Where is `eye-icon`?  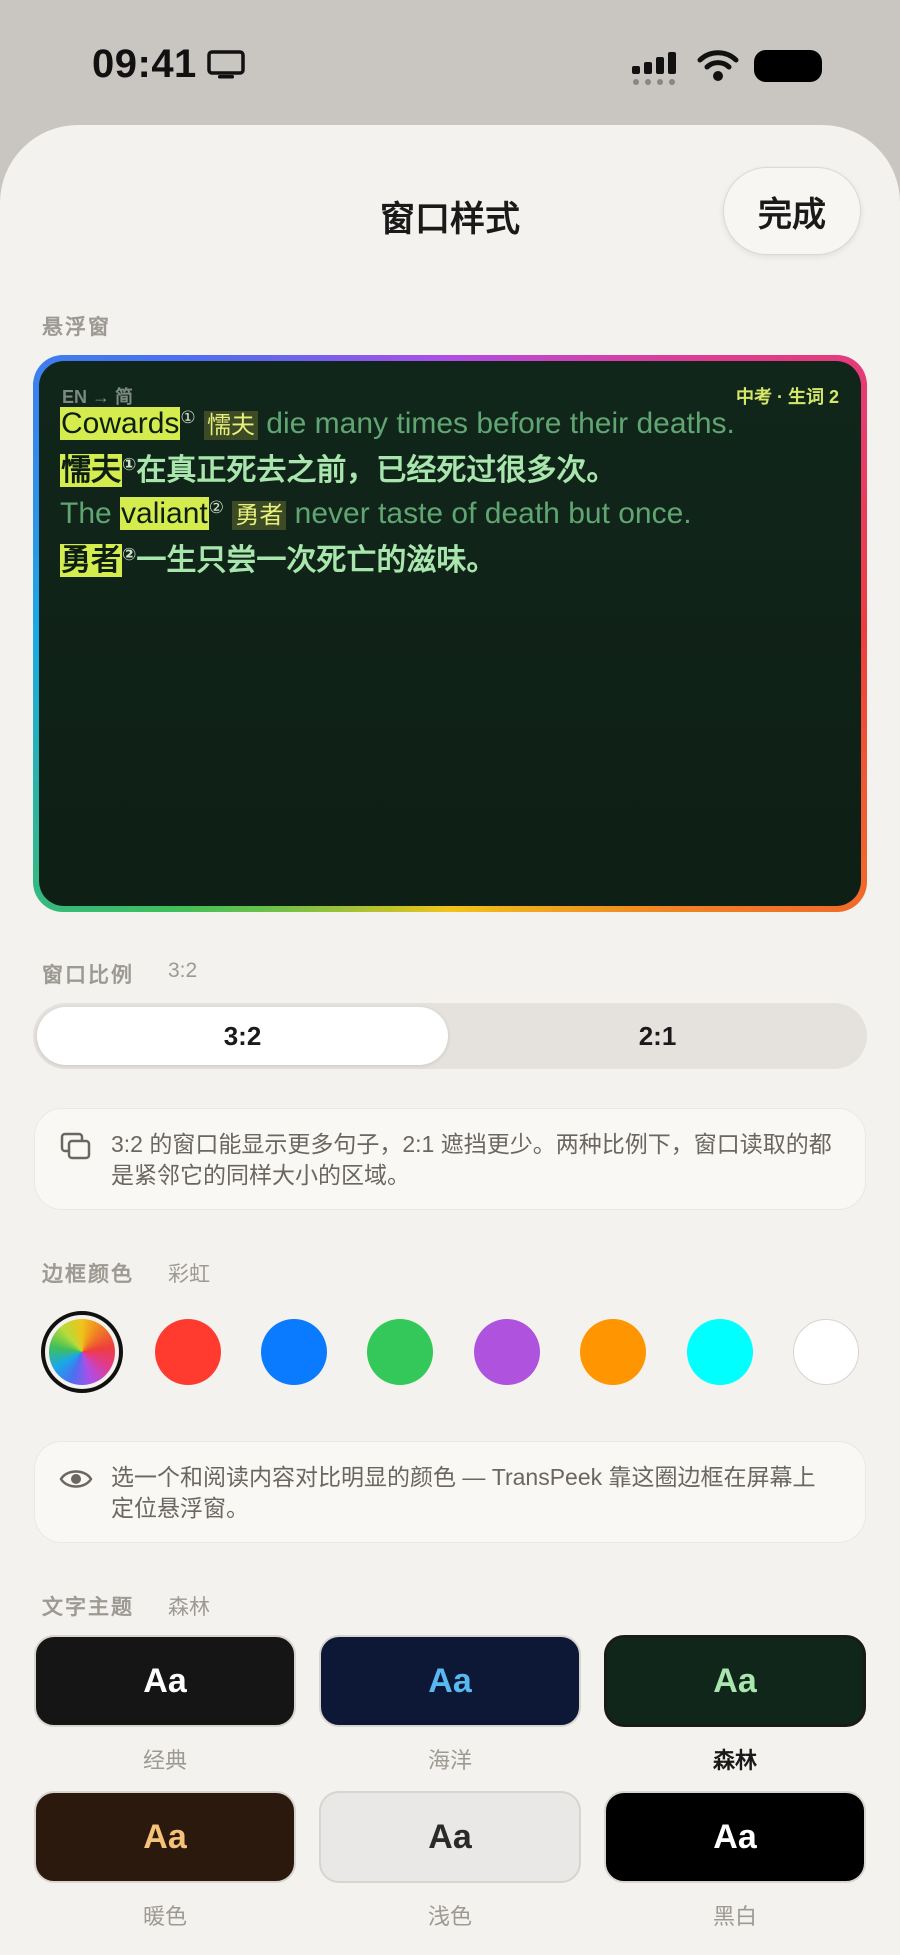
eye-icon is located at coordinates (76, 1479).